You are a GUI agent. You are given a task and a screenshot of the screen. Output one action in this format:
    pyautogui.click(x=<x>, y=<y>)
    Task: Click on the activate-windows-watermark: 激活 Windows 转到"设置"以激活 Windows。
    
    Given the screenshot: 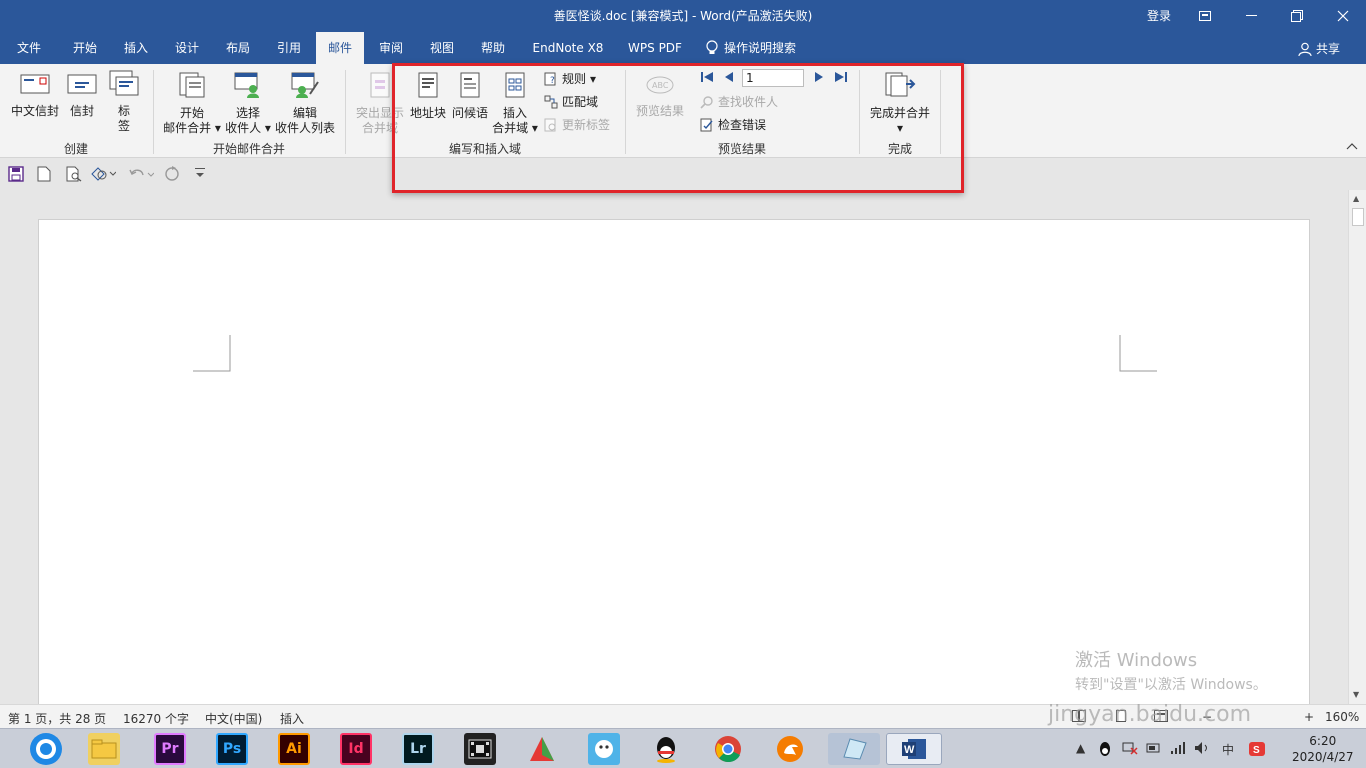 What is the action you would take?
    pyautogui.click(x=1171, y=671)
    